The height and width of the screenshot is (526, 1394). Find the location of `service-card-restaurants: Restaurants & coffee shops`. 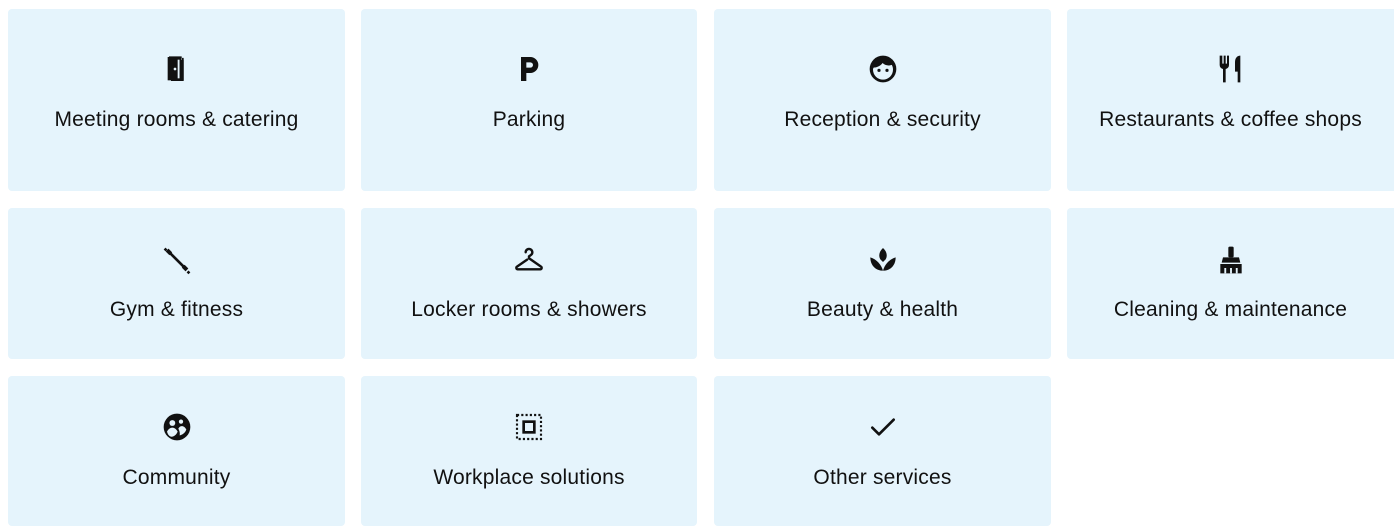

service-card-restaurants: Restaurants & coffee shops is located at coordinates (1230, 100).